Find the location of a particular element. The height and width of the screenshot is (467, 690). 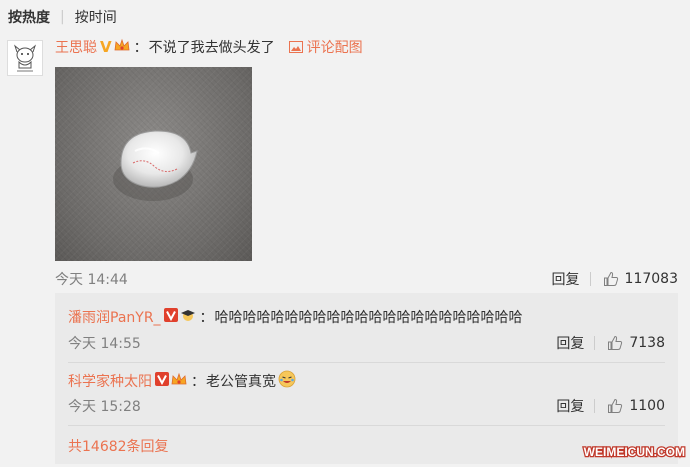

main-comment-line: 王思聪 V ： 不说了我去做头发了 评论配图 is located at coordinates (209, 47).